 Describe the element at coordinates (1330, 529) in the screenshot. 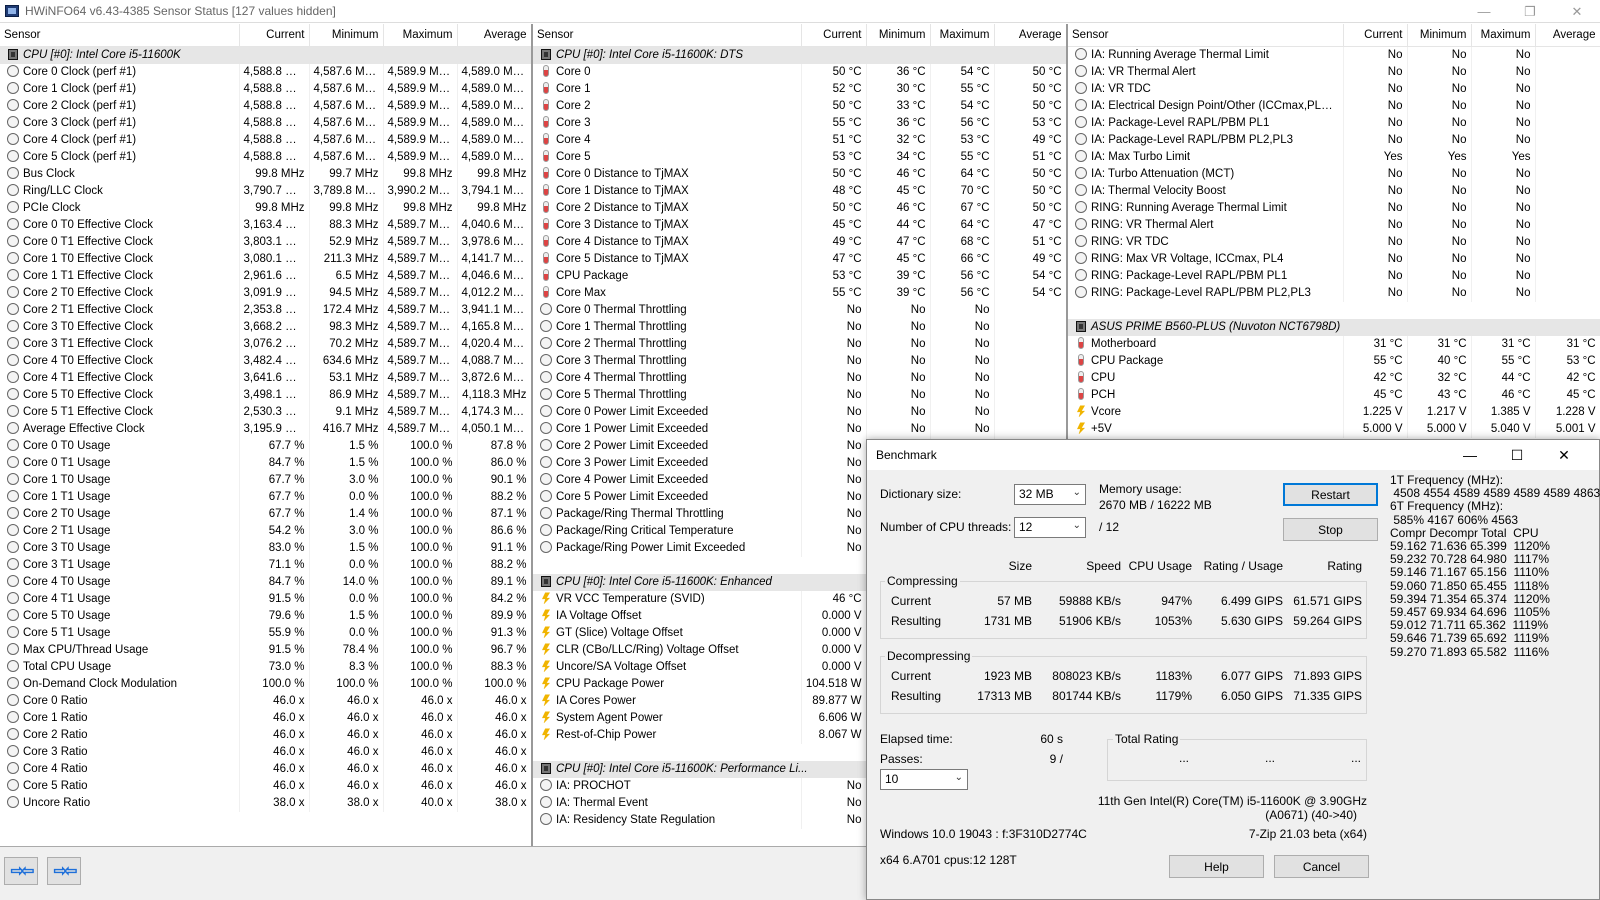

I see `stop-button: Stop` at that location.